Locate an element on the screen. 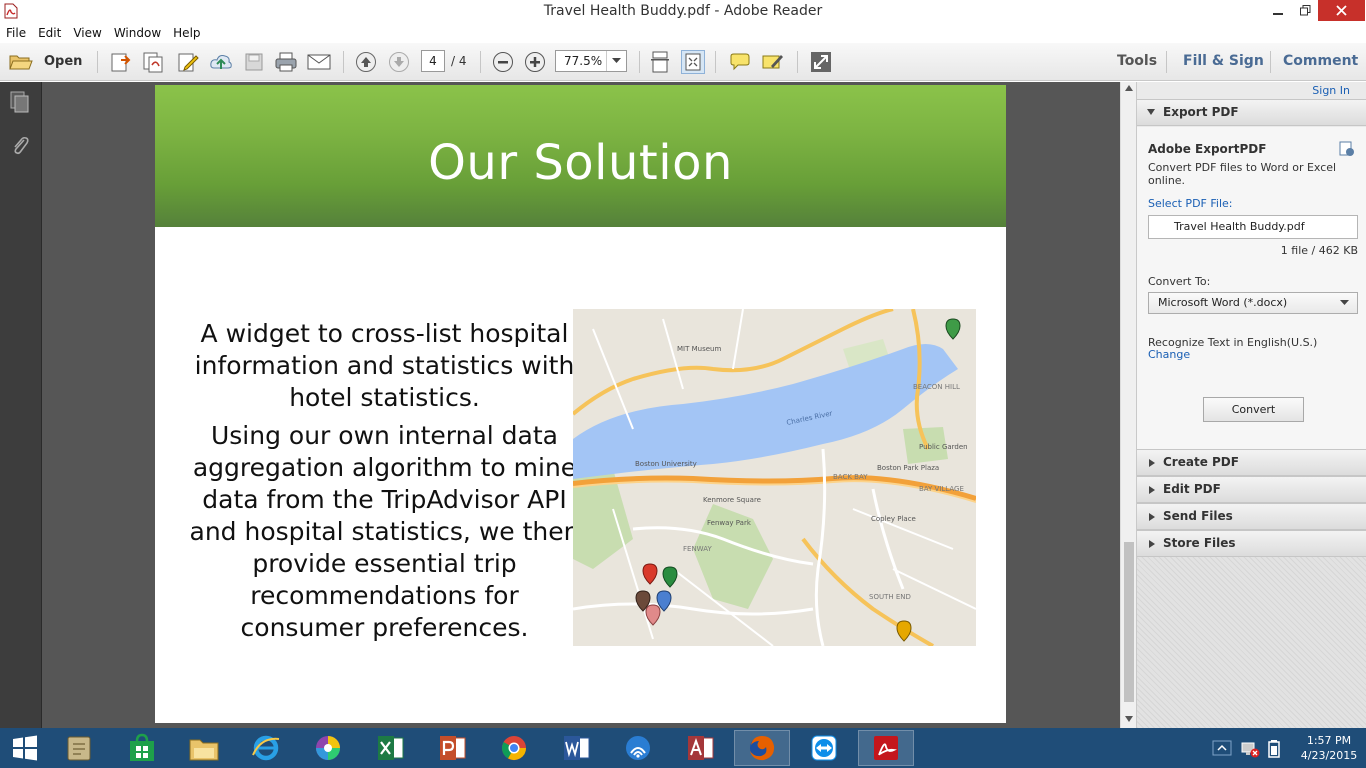 This screenshot has width=1366, height=768. attachments-button is located at coordinates (20, 147).